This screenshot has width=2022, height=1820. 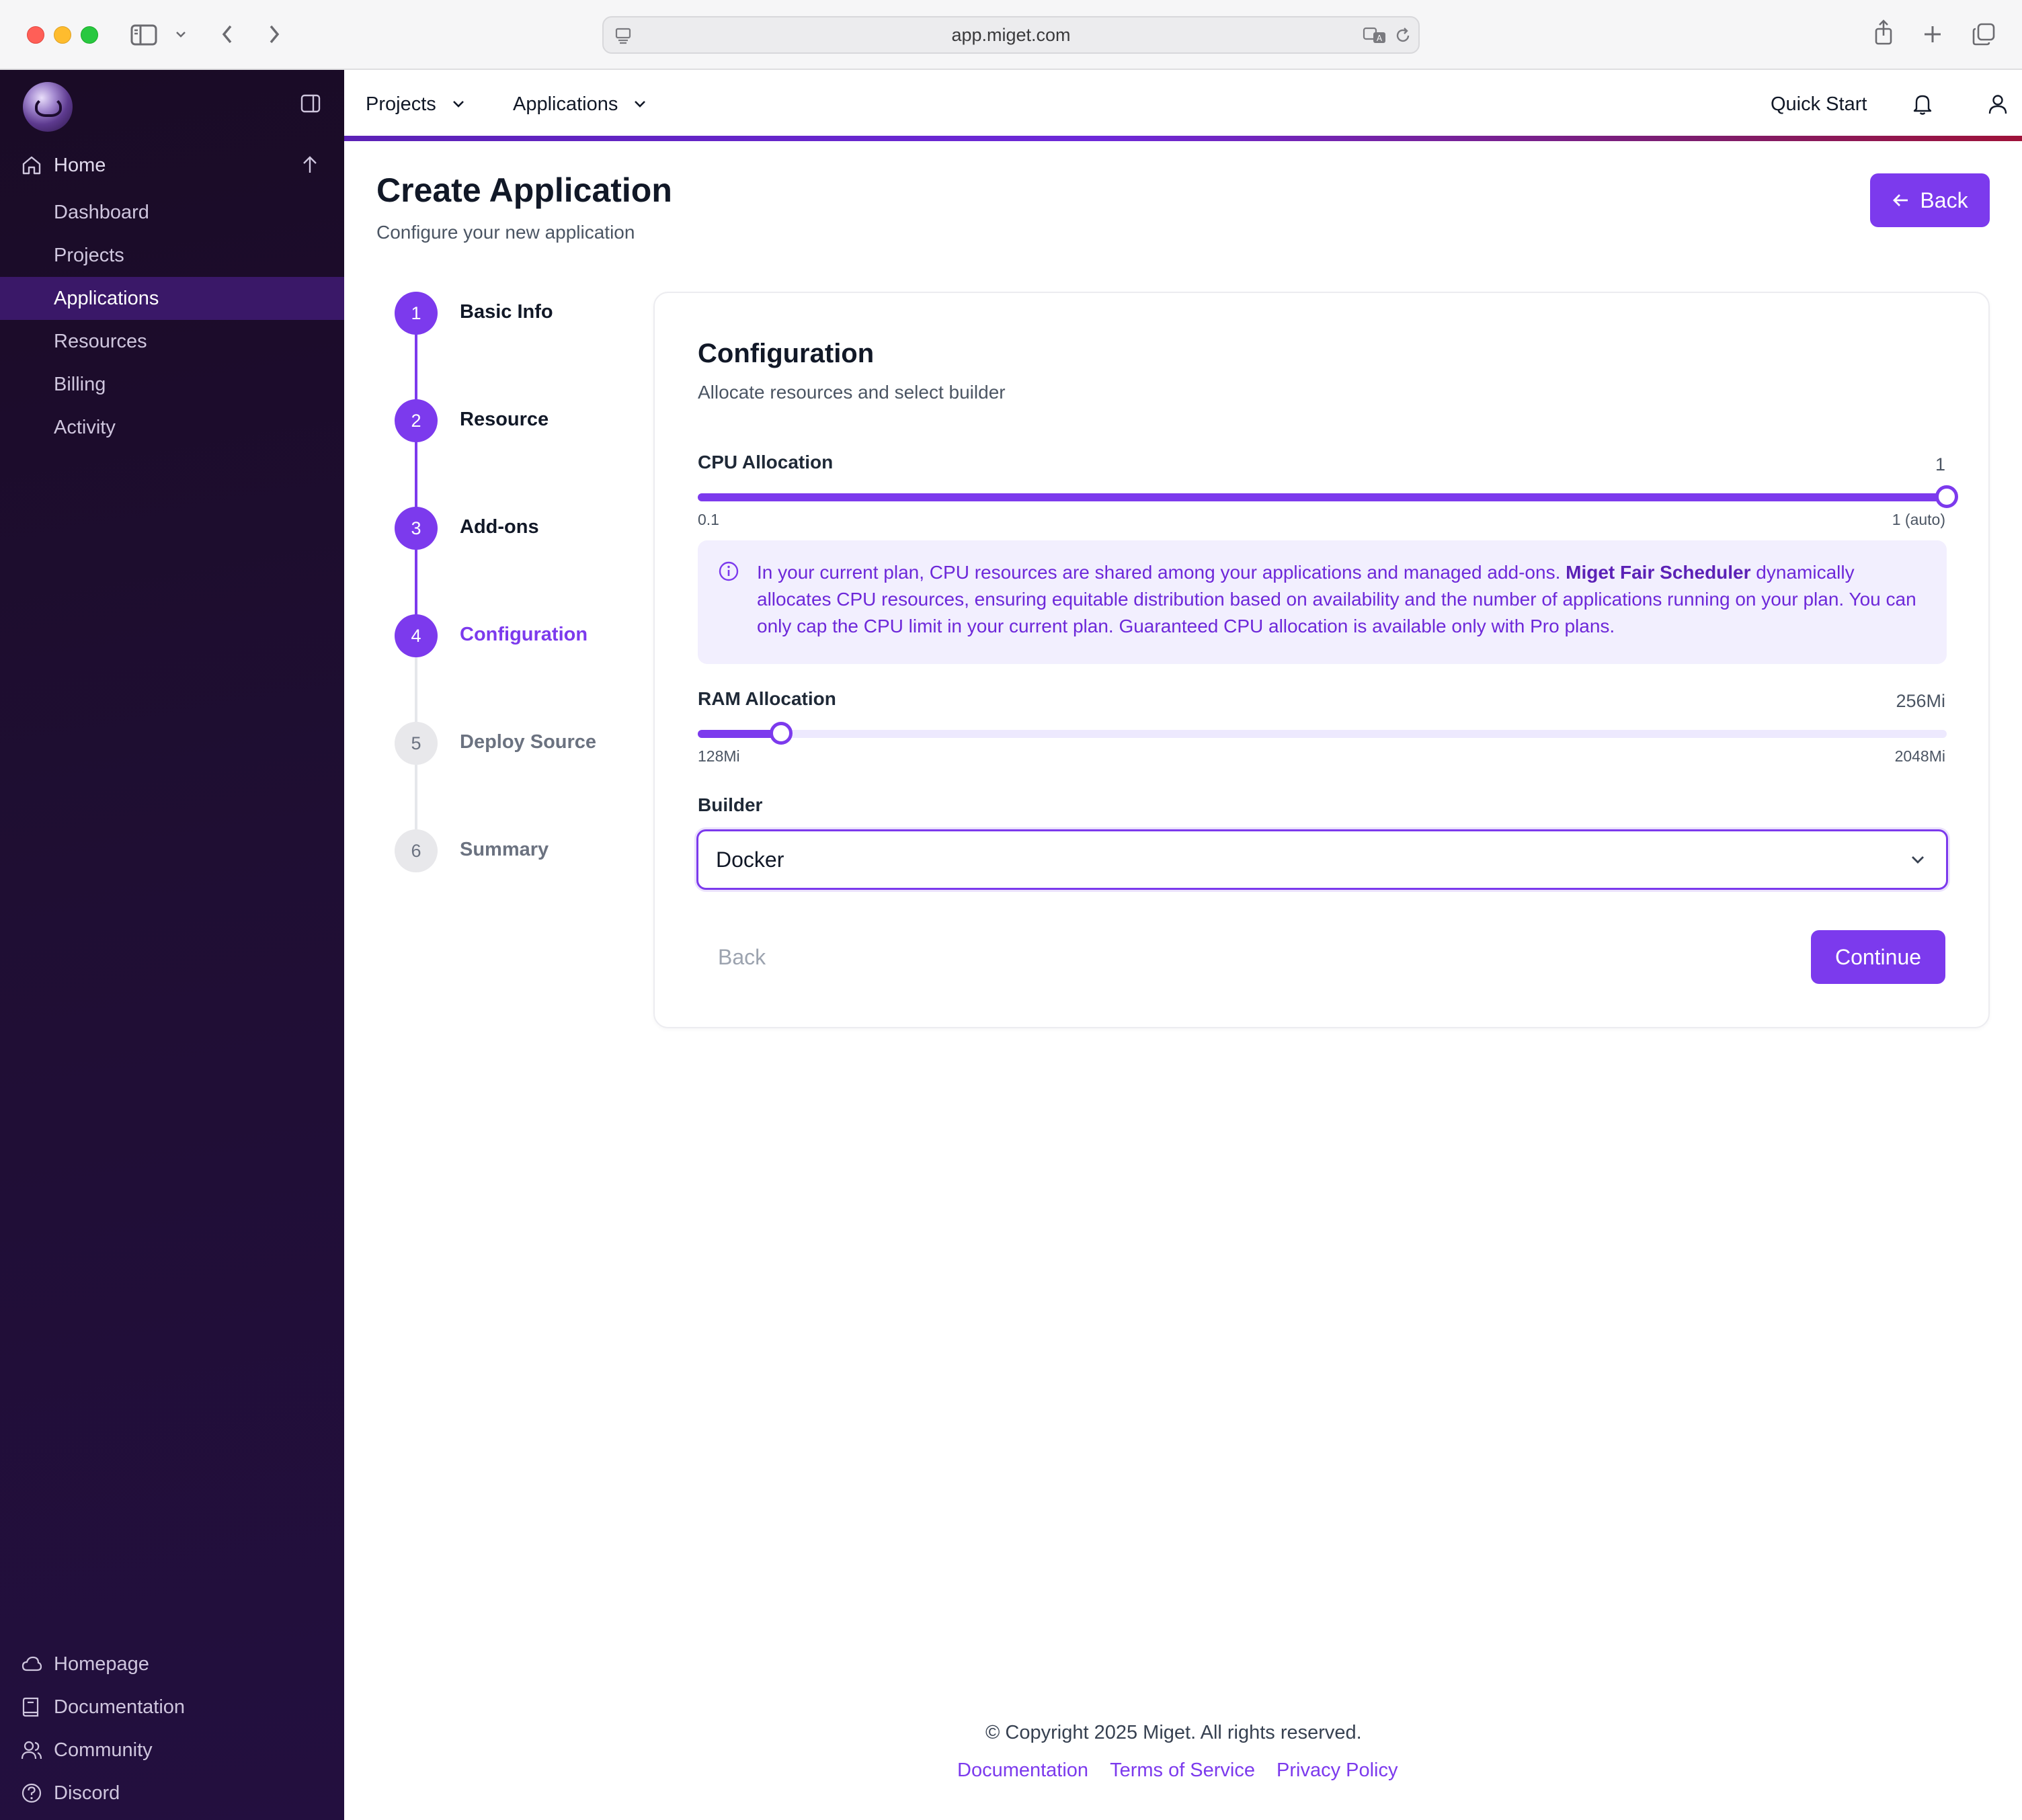 I want to click on close-window-button, so click(x=35, y=35).